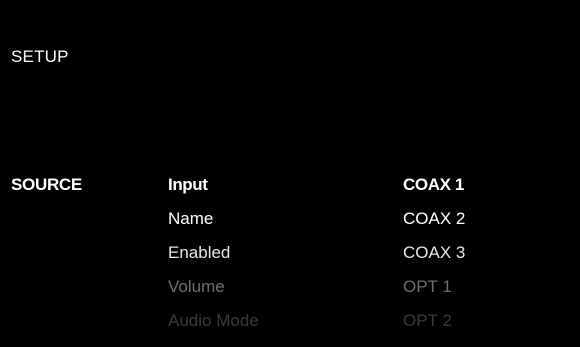 The image size is (580, 347). Describe the element at coordinates (243, 192) in the screenshot. I see `menu-item-input: Input` at that location.